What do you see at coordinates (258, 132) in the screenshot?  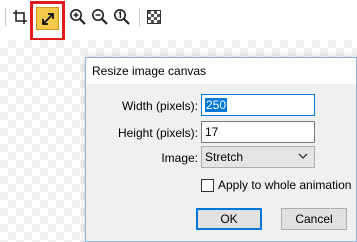 I see `height-field: 17` at bounding box center [258, 132].